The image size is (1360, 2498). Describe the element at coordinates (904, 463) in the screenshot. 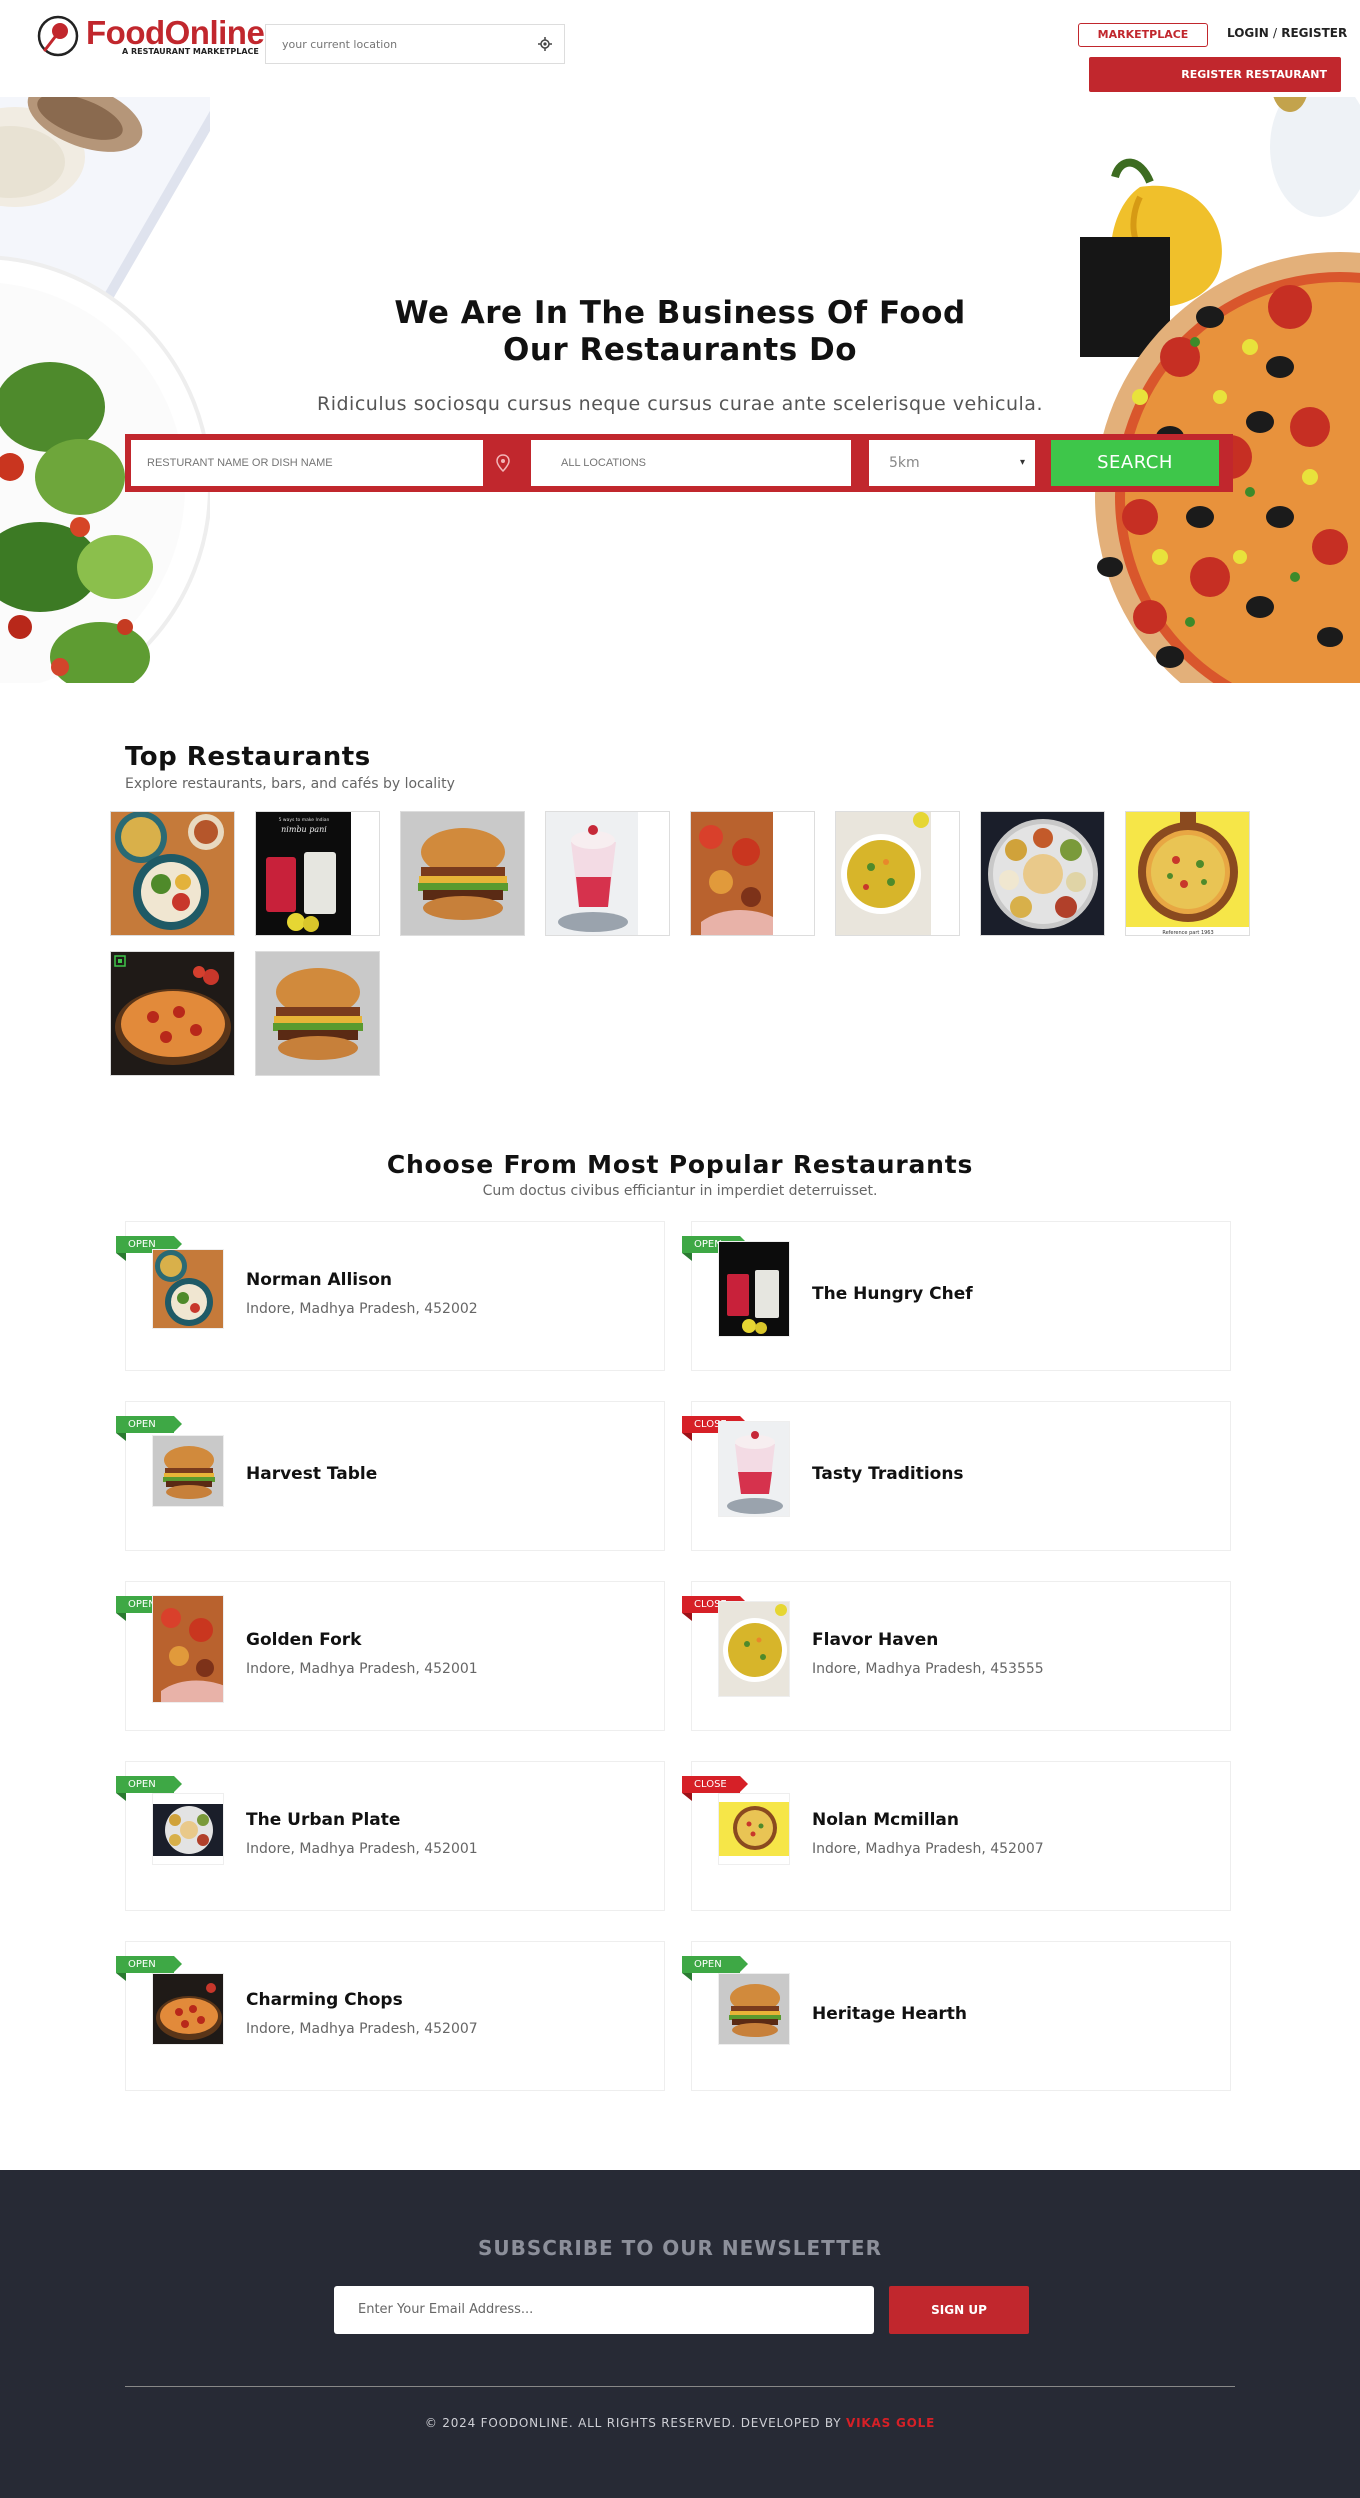

I see `radius-select-value: 5km` at that location.